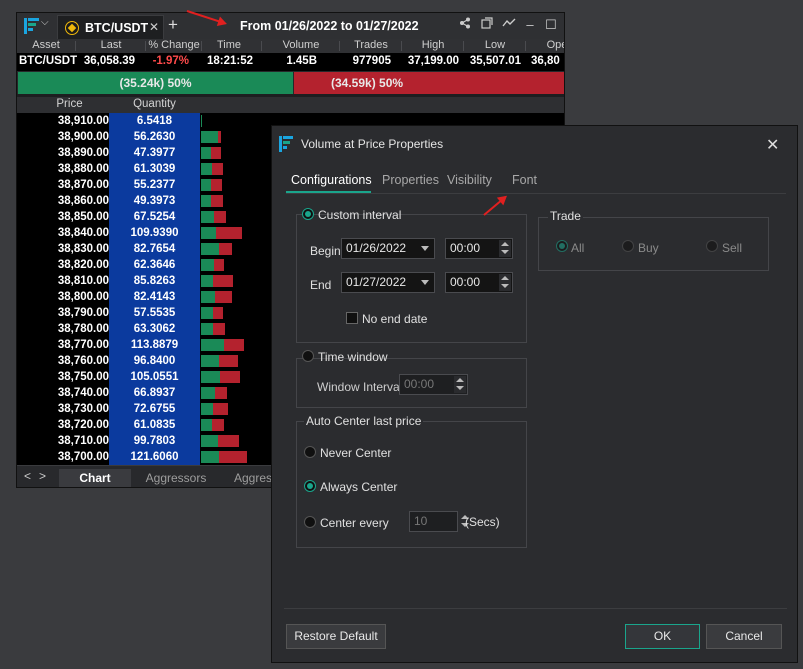 This screenshot has height=669, width=803. I want to click on begin-time-field: 00:00, so click(479, 248).